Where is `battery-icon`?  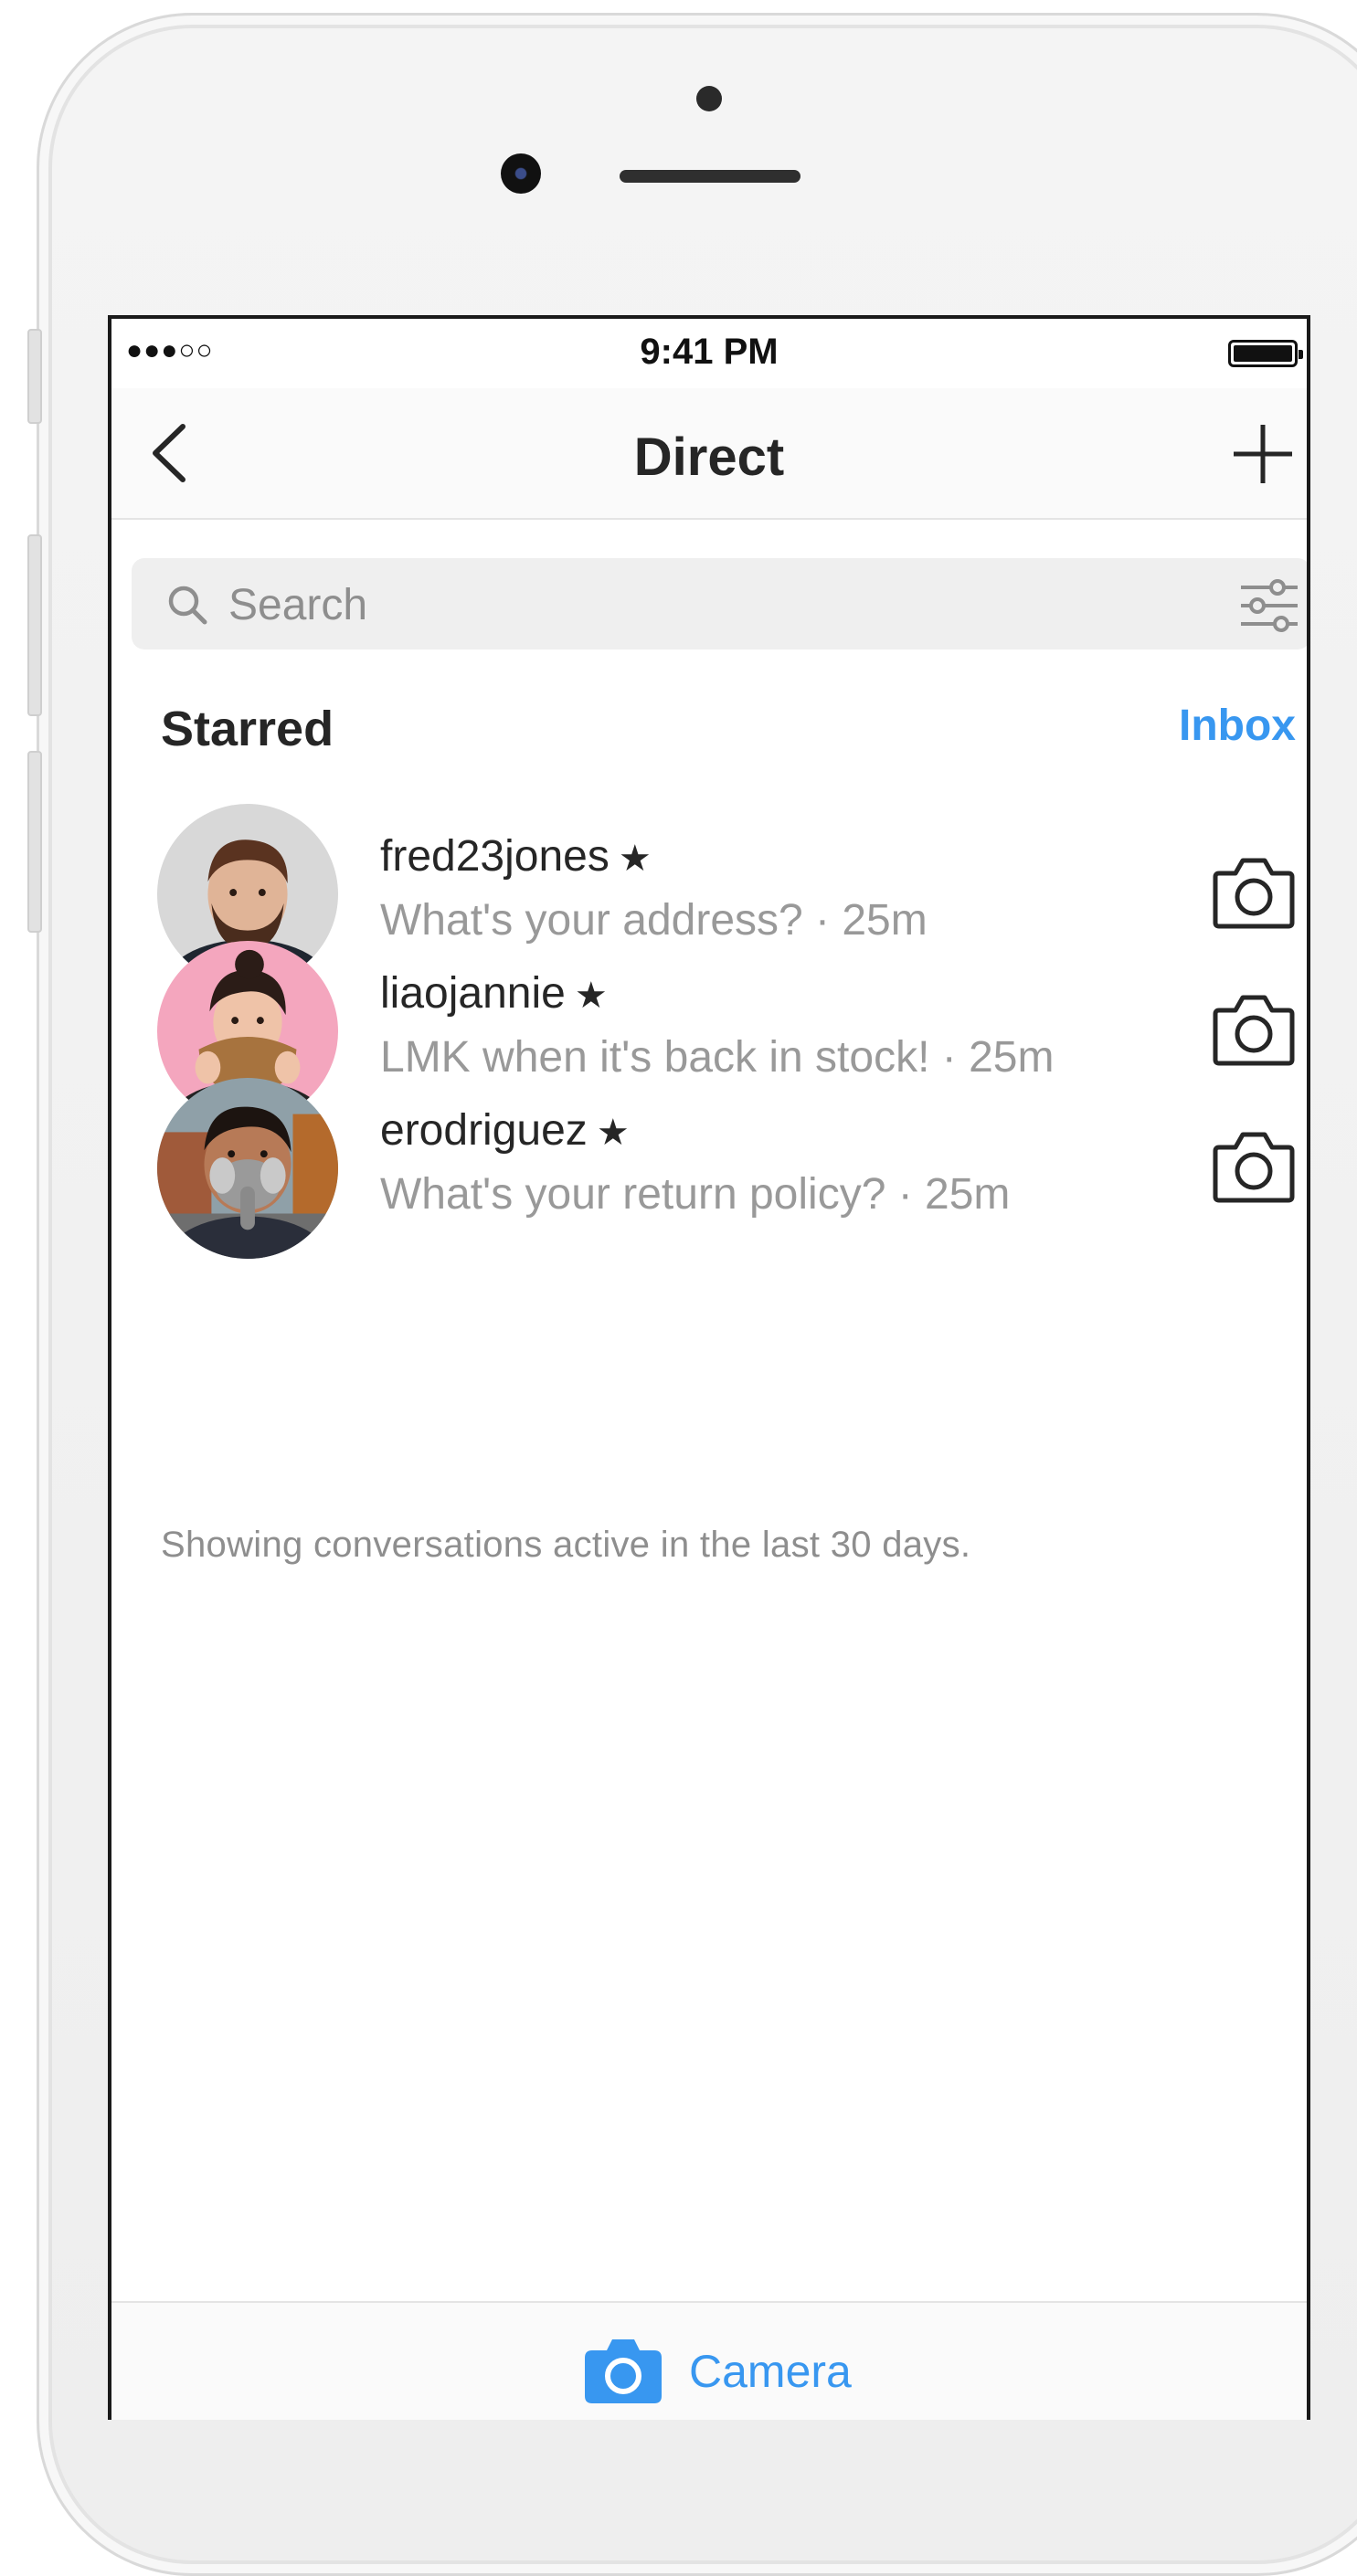
battery-icon is located at coordinates (1265, 353).